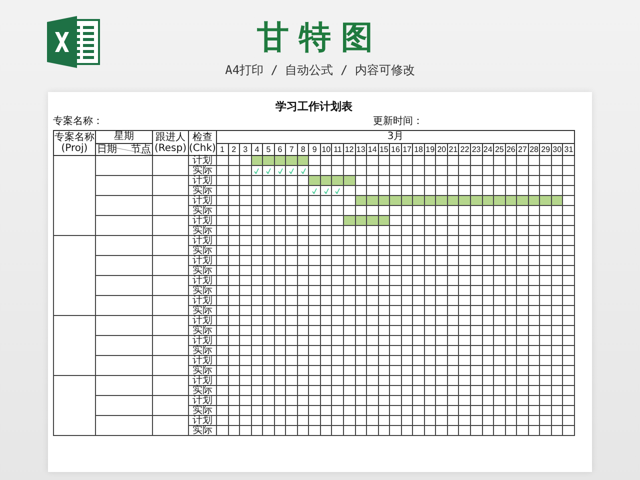 The height and width of the screenshot is (480, 640). What do you see at coordinates (141, 150) in the screenshot?
I see `node-label: 节点` at bounding box center [141, 150].